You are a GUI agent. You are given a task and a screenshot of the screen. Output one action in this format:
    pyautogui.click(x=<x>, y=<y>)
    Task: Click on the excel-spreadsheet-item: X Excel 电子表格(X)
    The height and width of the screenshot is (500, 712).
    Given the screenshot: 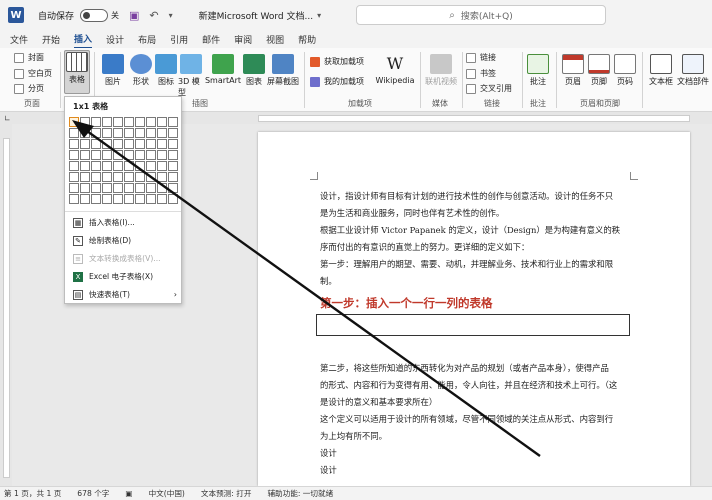 What is the action you would take?
    pyautogui.click(x=126, y=276)
    